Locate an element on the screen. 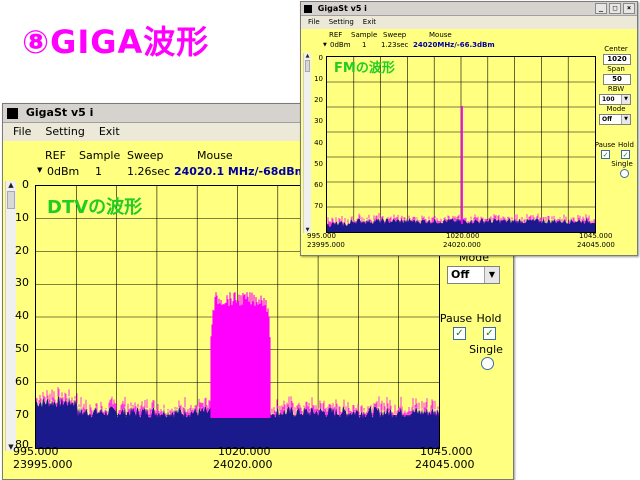 The height and width of the screenshot is (480, 640). dtv-signal-block is located at coordinates (240, 355).